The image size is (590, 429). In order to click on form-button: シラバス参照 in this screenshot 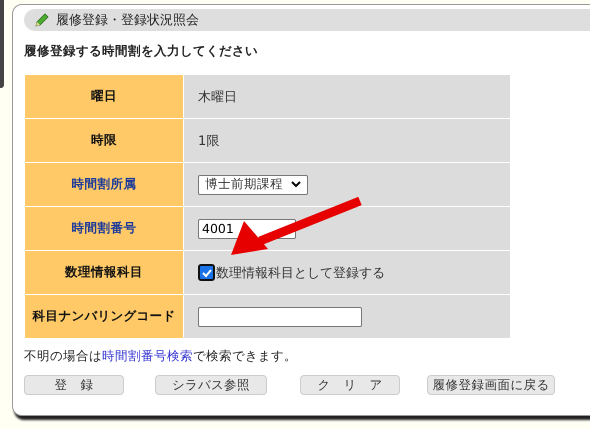, I will do `click(211, 385)`.